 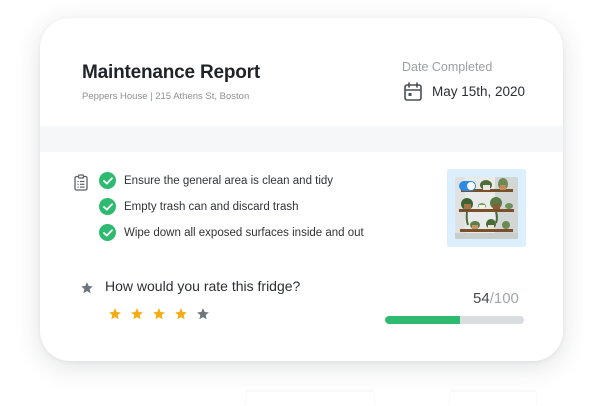 What do you see at coordinates (203, 314) in the screenshot?
I see `star-empty-icon` at bounding box center [203, 314].